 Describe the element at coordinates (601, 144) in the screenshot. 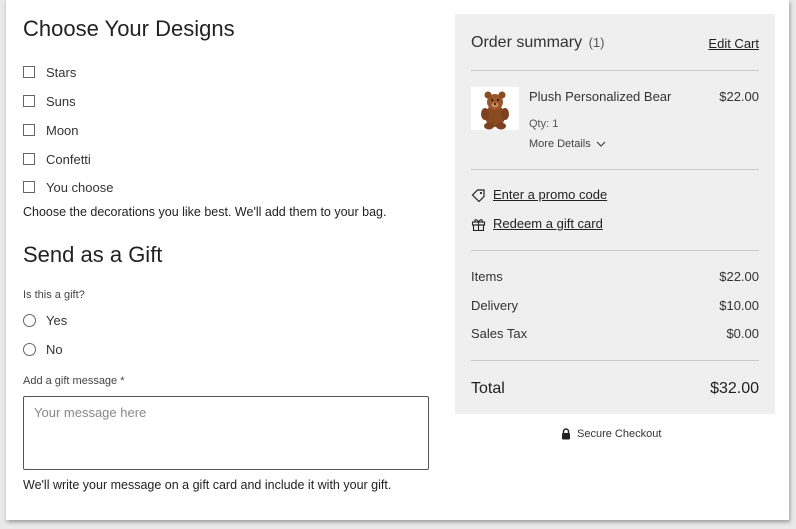

I see `chevron-down-icon` at that location.